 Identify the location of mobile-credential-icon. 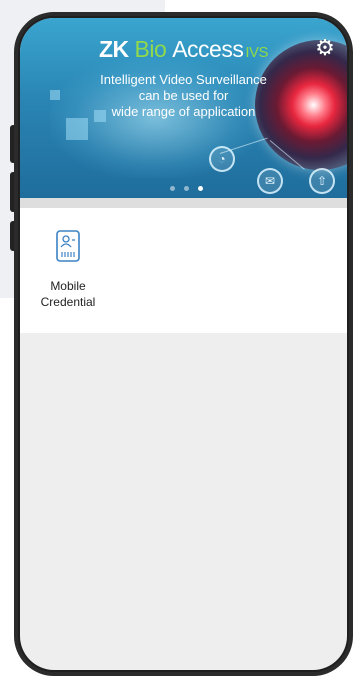
(68, 246).